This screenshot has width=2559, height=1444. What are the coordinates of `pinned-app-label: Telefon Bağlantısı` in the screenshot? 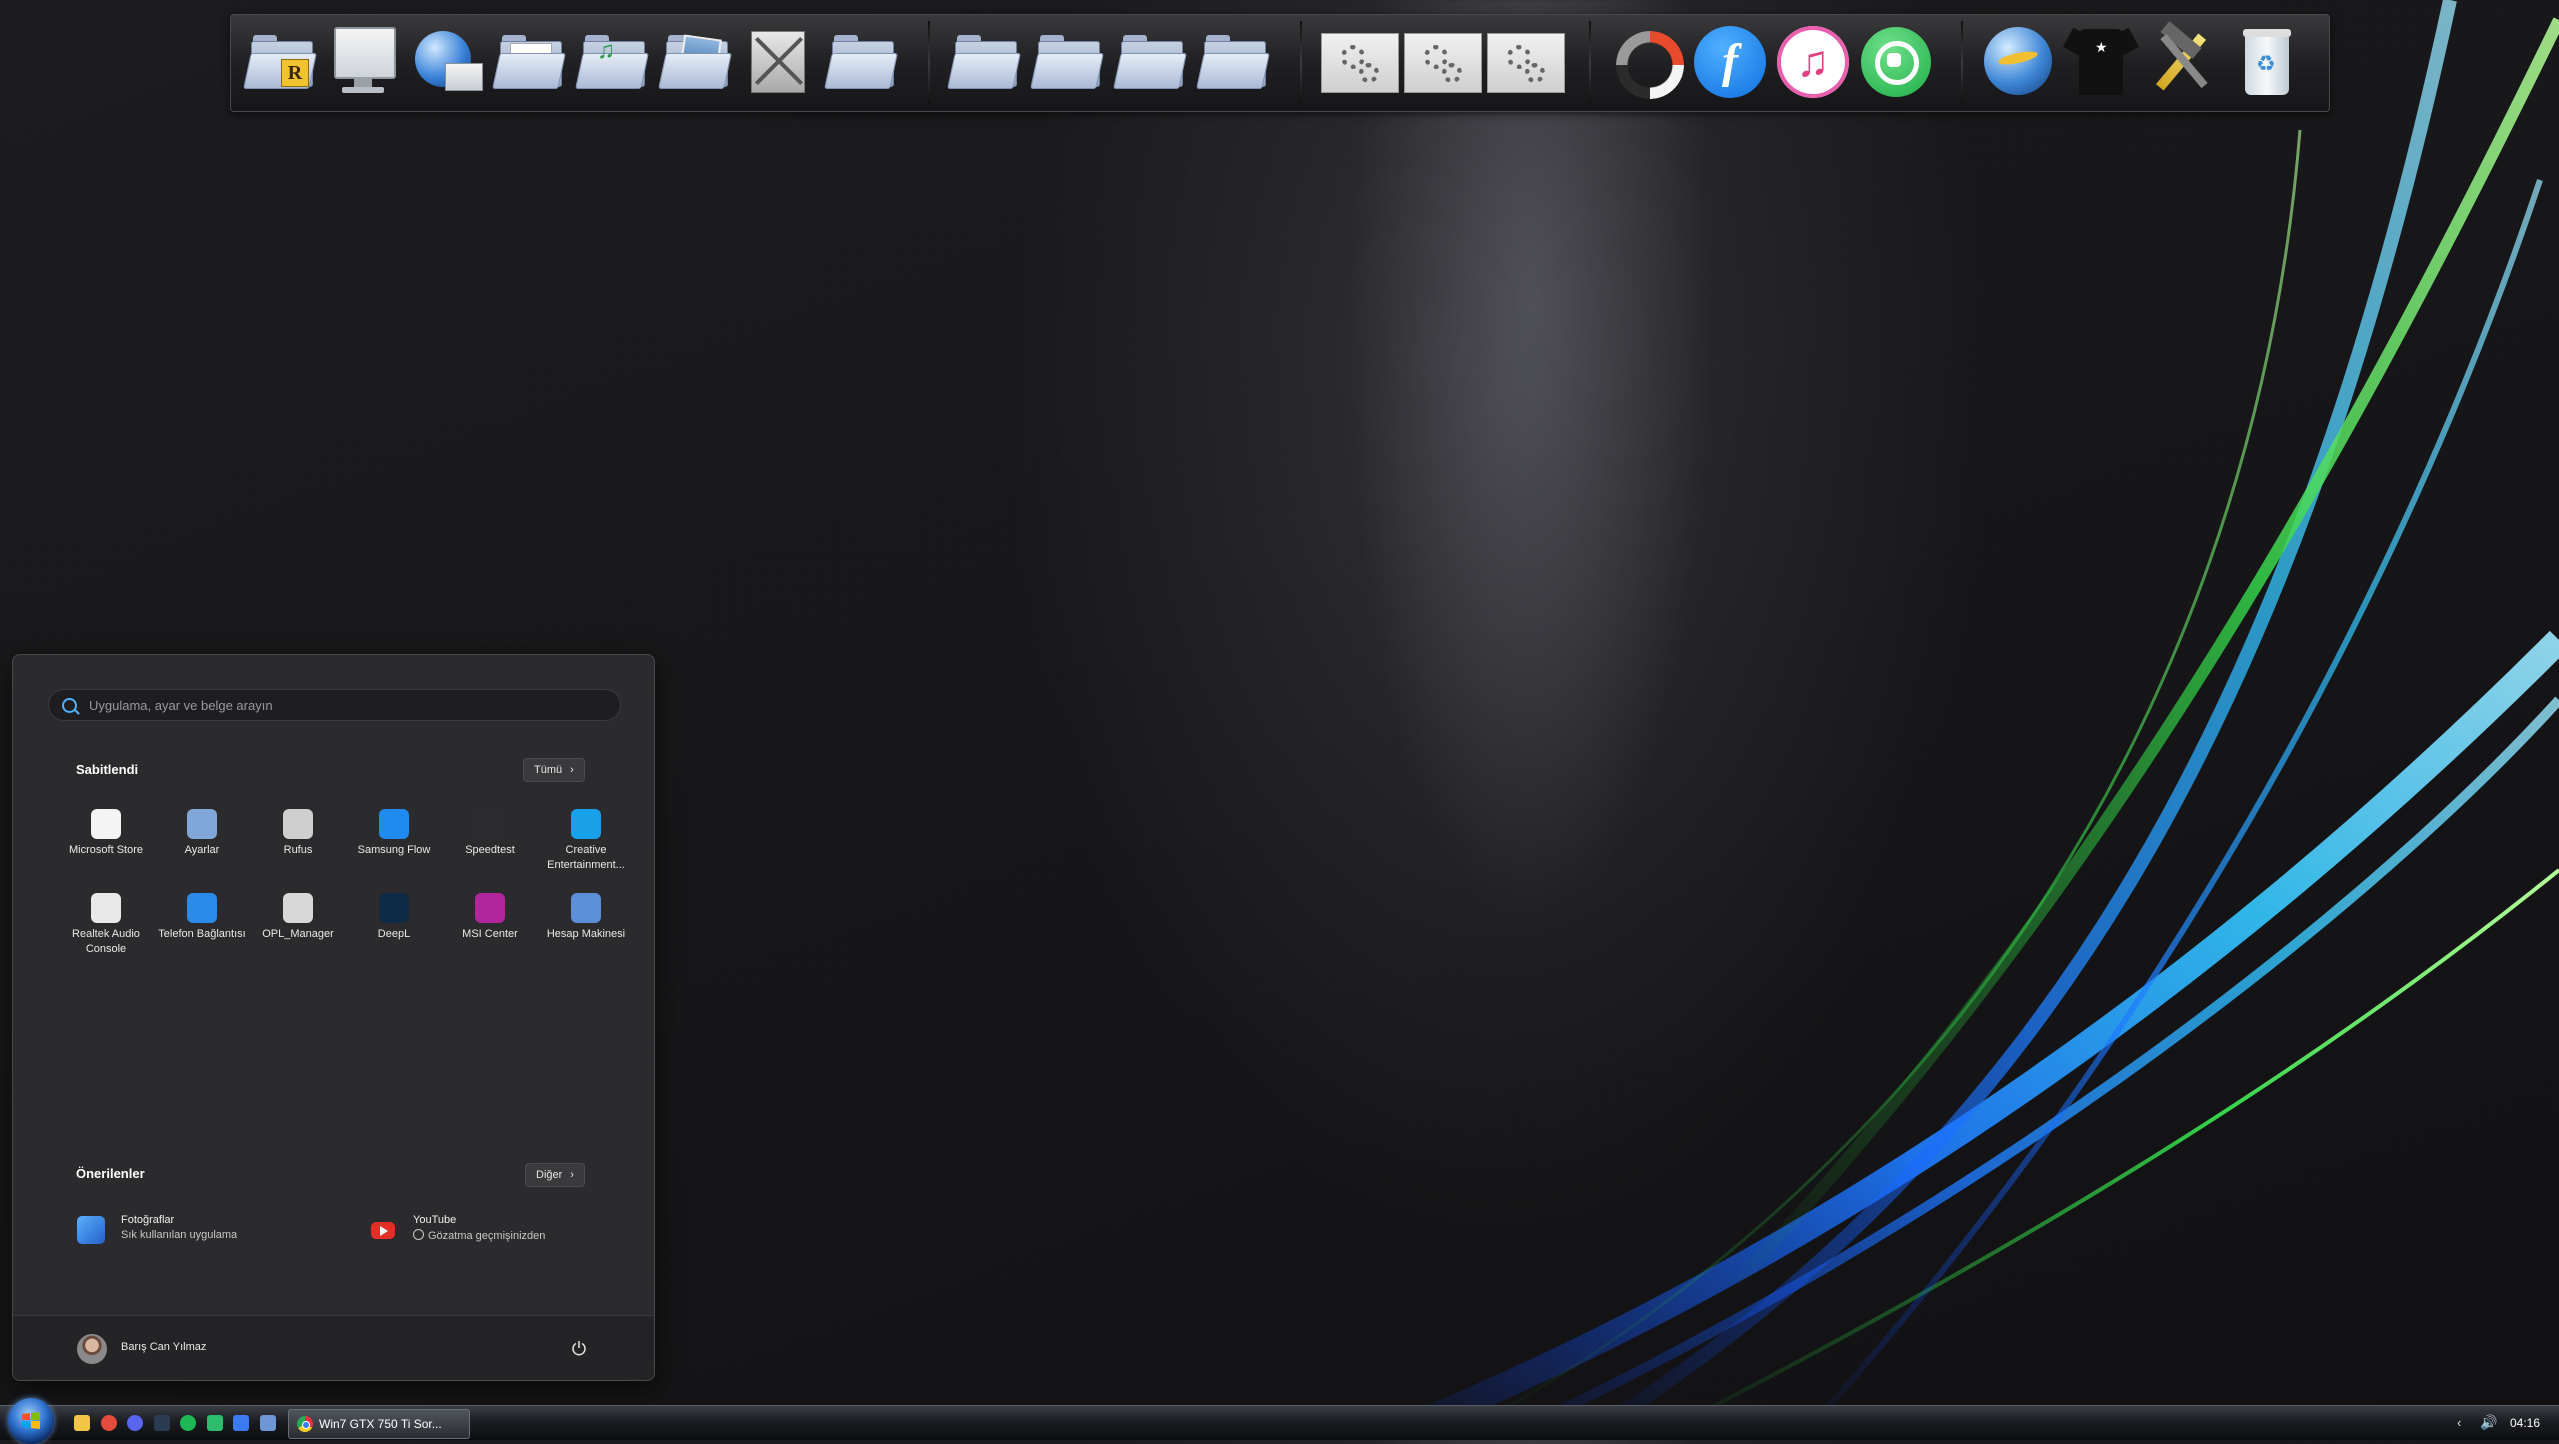 It's located at (202, 934).